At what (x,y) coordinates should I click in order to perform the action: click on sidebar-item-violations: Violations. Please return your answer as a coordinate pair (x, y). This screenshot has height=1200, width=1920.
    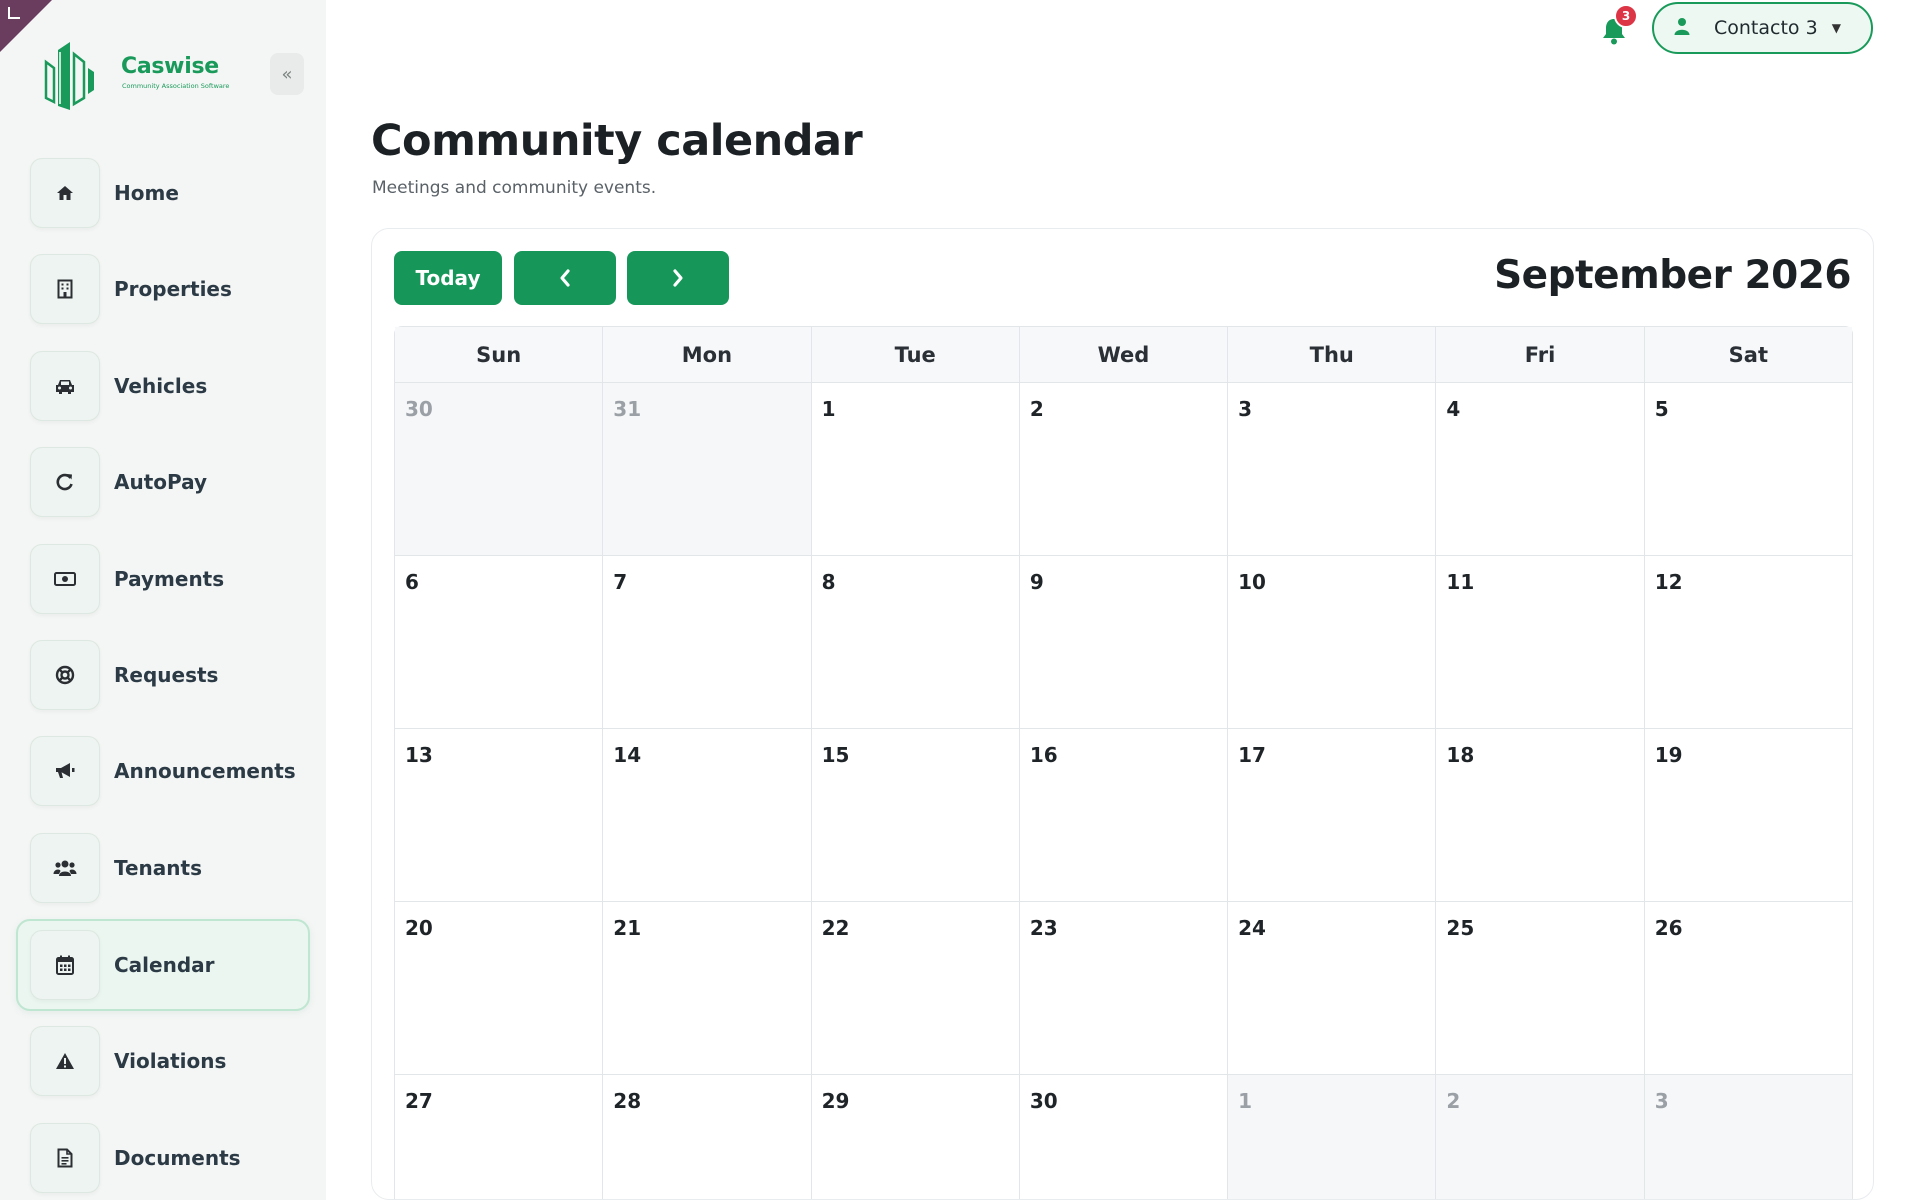
    Looking at the image, I should click on (170, 1061).